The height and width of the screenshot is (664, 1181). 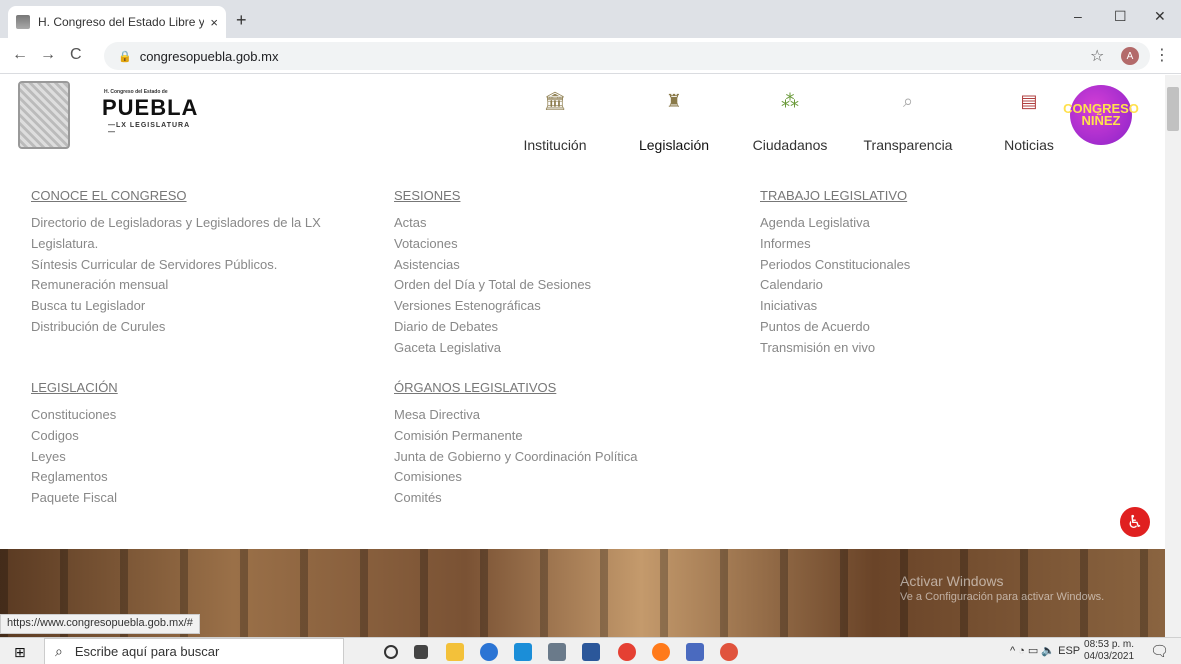 What do you see at coordinates (835, 306) in the screenshot?
I see `menu-link: Iniciativas` at bounding box center [835, 306].